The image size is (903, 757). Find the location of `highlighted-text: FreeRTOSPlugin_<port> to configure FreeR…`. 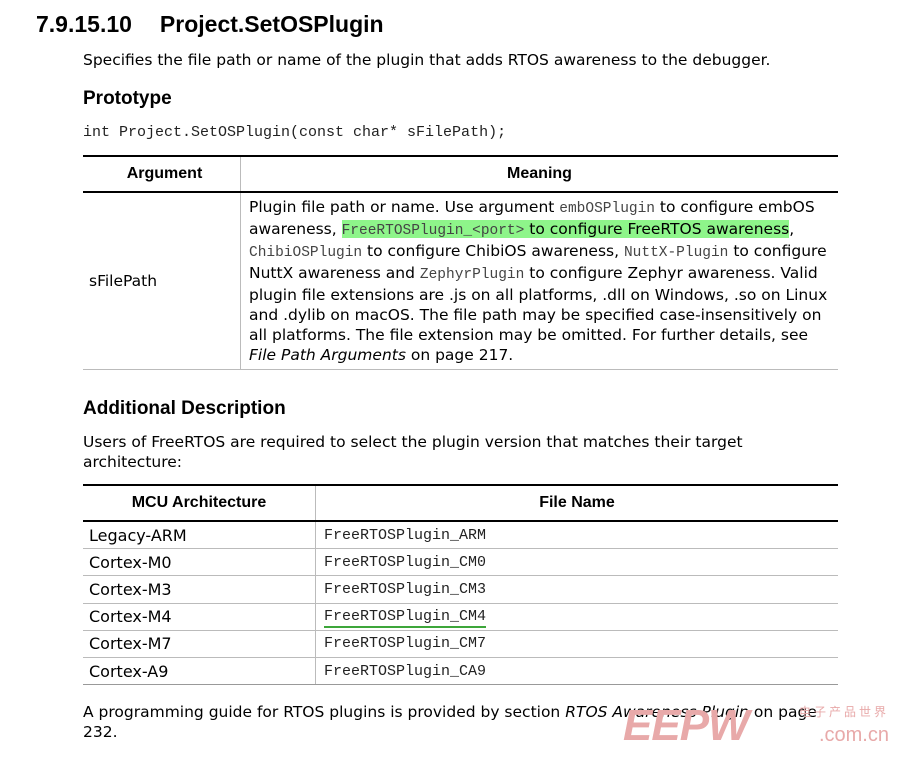

highlighted-text: FreeRTOSPlugin_<port> to configure FreeR… is located at coordinates (565, 229).